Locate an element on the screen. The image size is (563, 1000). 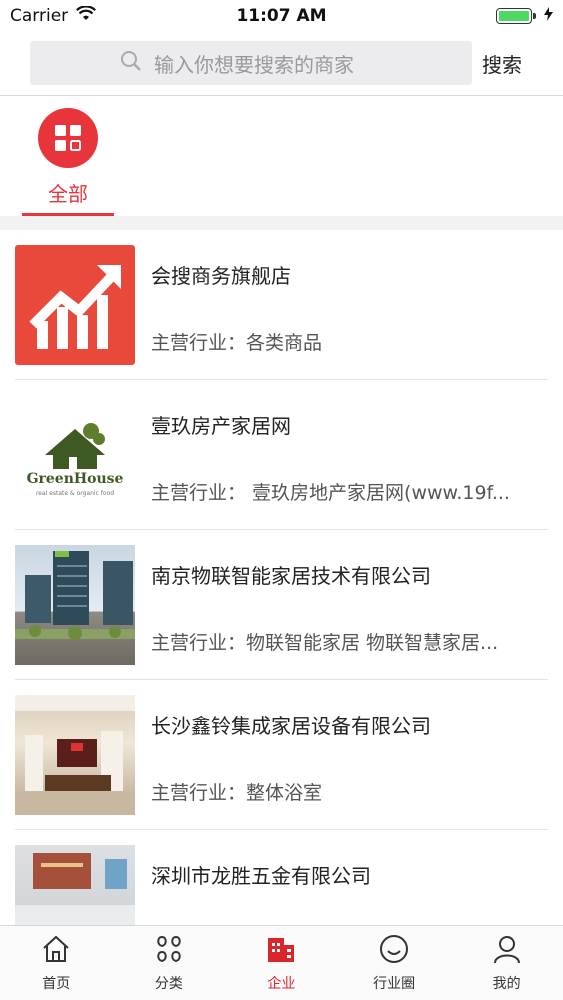
company-title: 壹玖房产家居网 is located at coordinates (221, 426).